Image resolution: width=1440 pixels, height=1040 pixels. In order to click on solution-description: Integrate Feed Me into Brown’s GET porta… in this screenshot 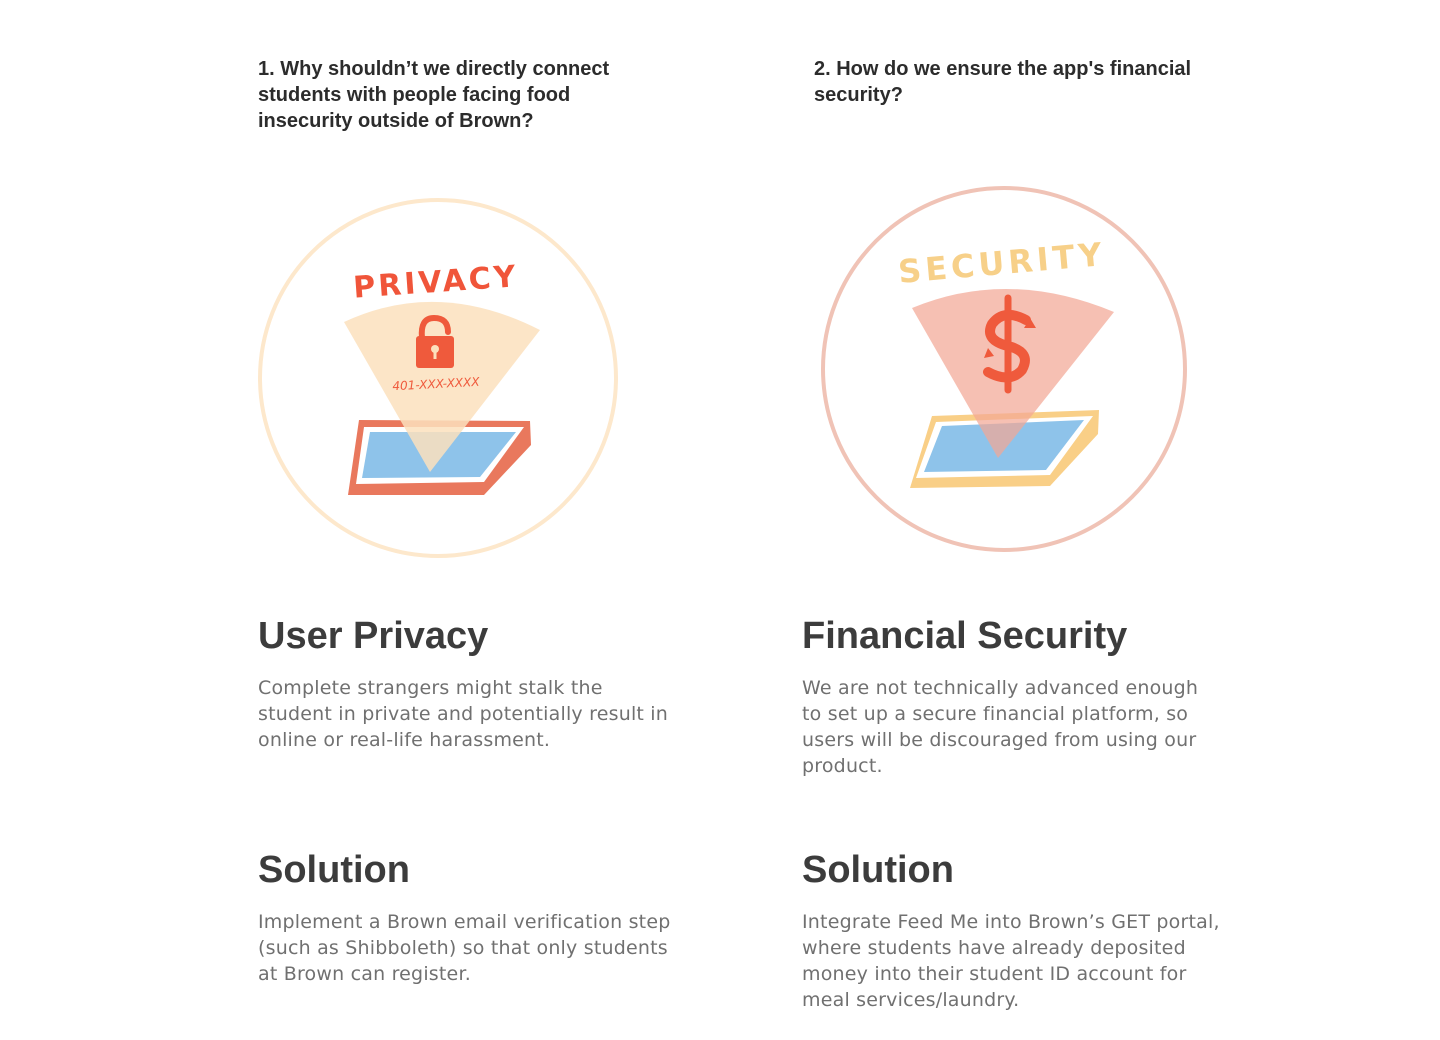, I will do `click(1011, 961)`.